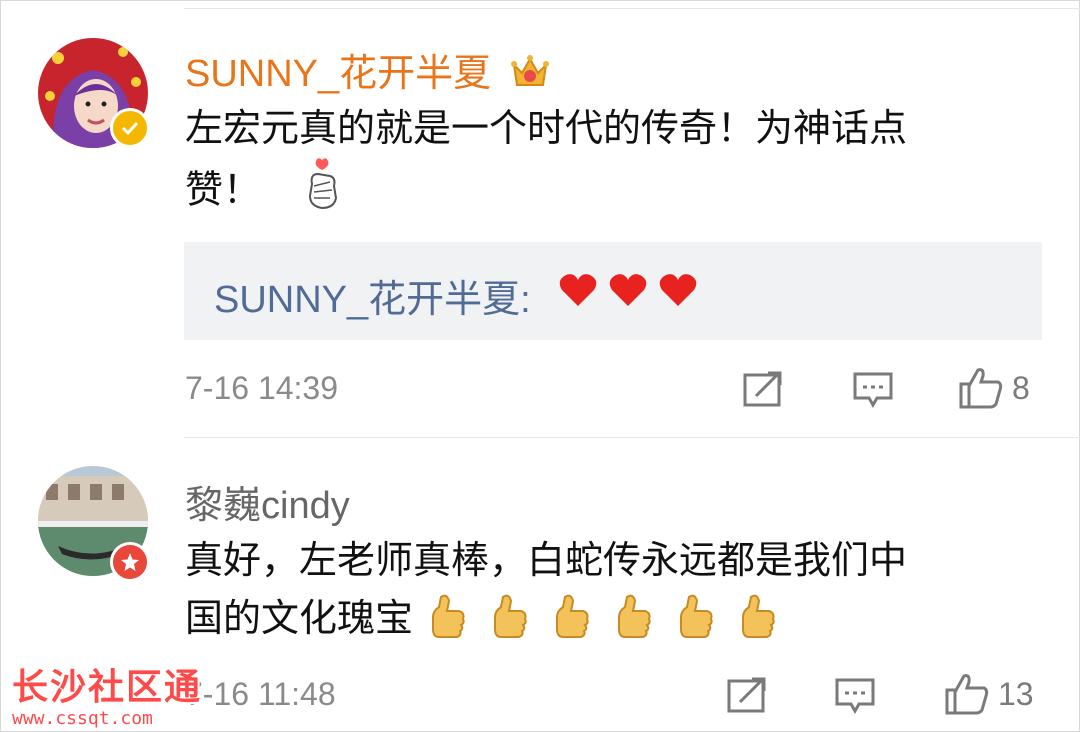 Image resolution: width=1080 pixels, height=732 pixels. Describe the element at coordinates (262, 388) in the screenshot. I see `comment-time: 7-16 14:39` at that location.